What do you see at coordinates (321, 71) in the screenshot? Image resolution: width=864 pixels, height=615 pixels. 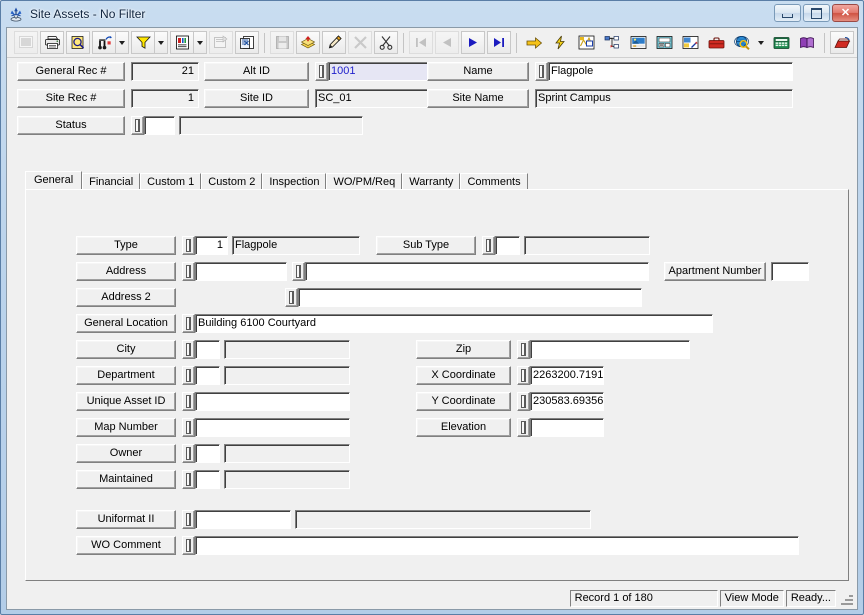 I see `alt-id-lookup-button` at bounding box center [321, 71].